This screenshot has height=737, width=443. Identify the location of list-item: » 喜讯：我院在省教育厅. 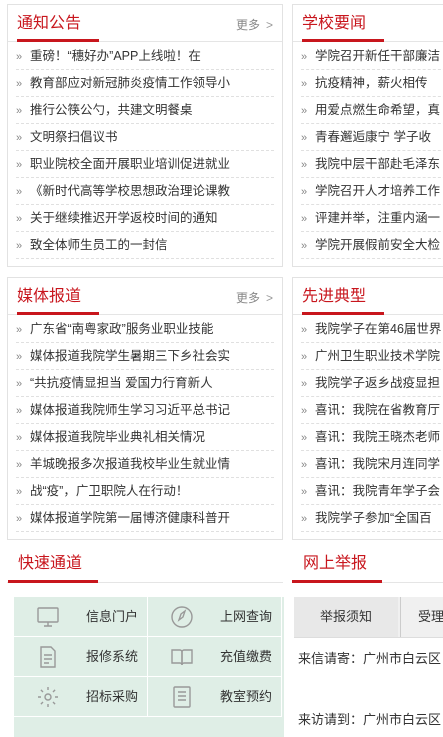
(372, 410).